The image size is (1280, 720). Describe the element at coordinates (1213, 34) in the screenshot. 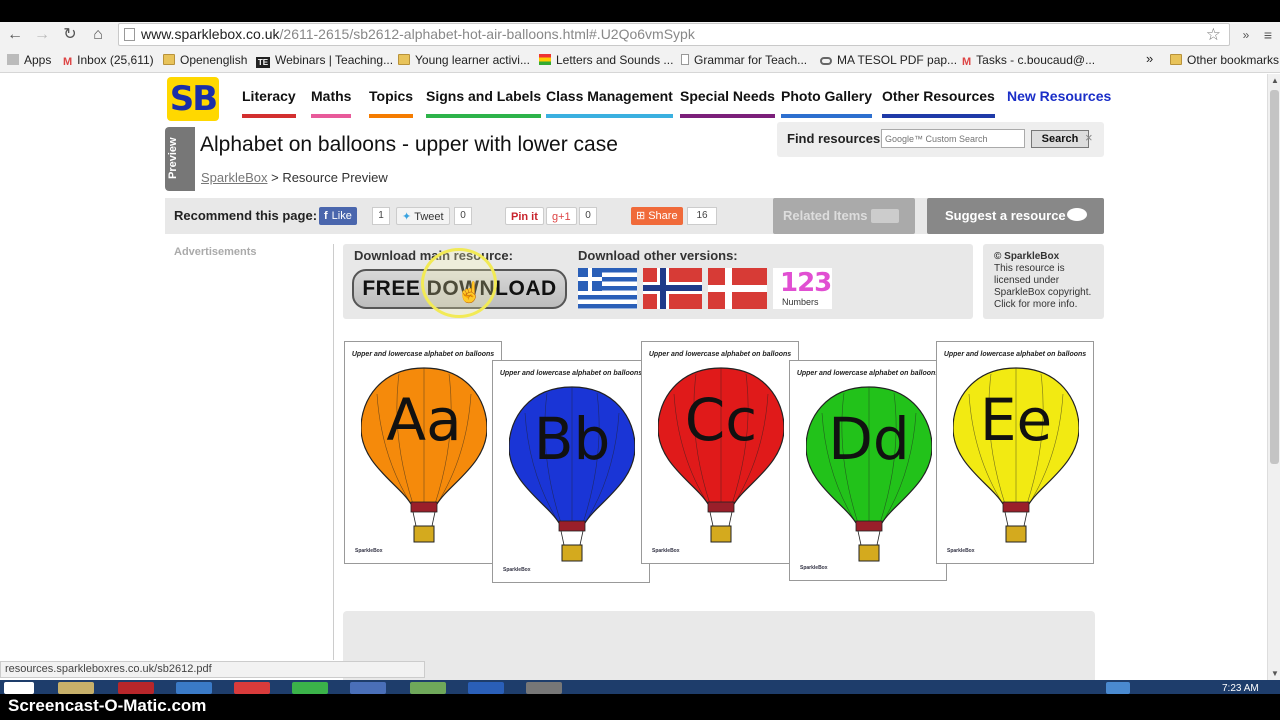

I see `bookmark-star-icon: ☆` at that location.